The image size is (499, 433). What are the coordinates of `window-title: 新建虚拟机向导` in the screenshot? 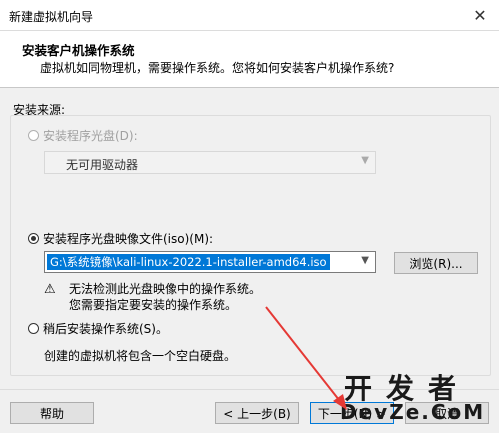 It's located at (51, 17).